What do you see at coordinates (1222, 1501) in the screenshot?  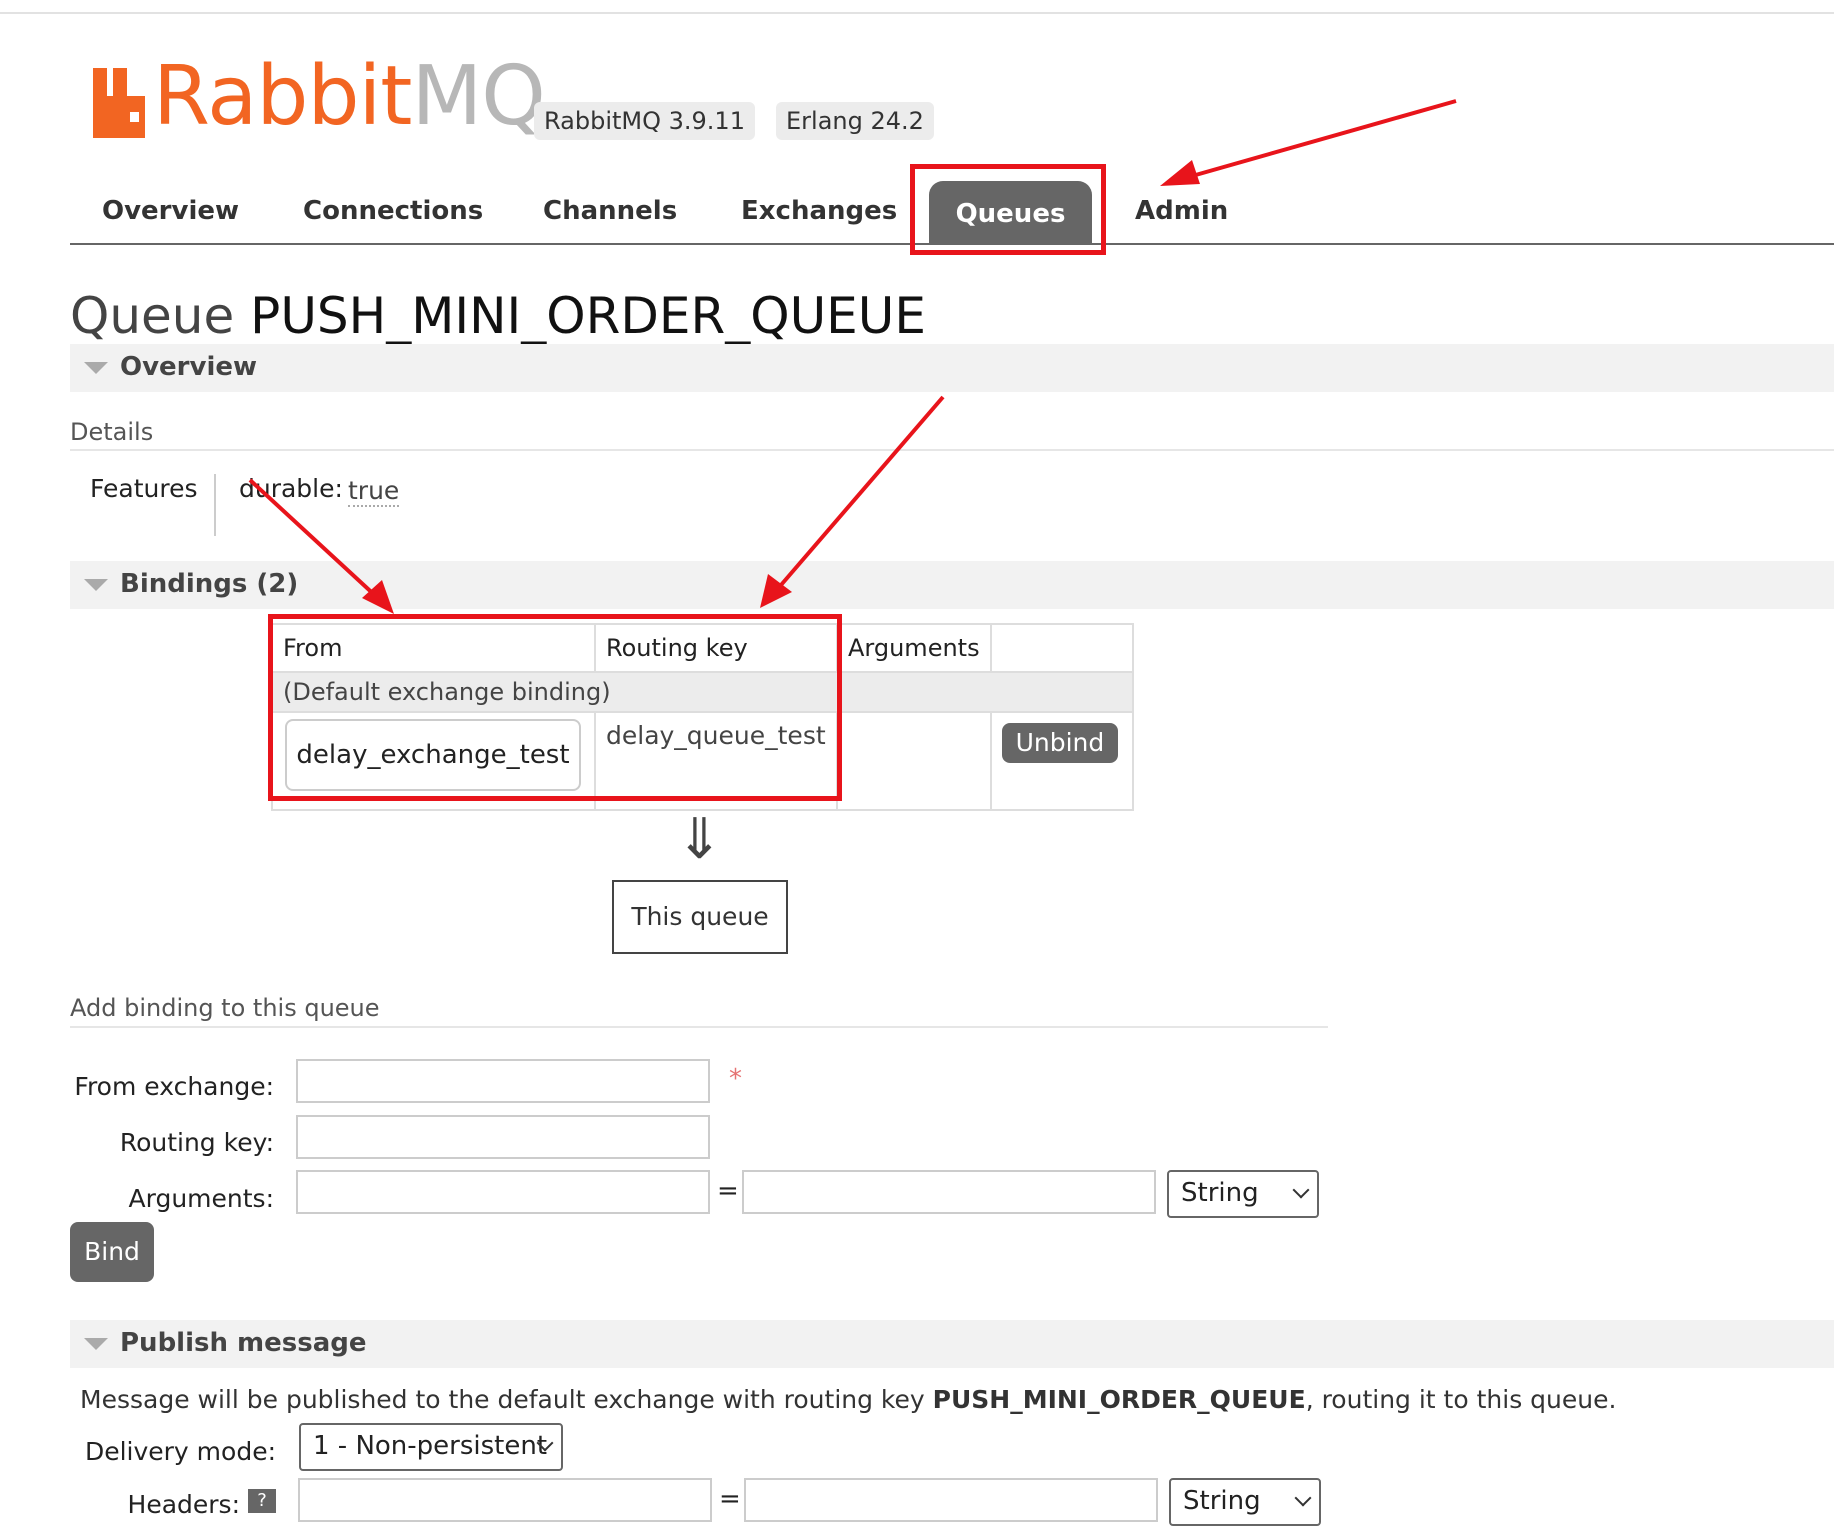 I see `header-type-value: String` at bounding box center [1222, 1501].